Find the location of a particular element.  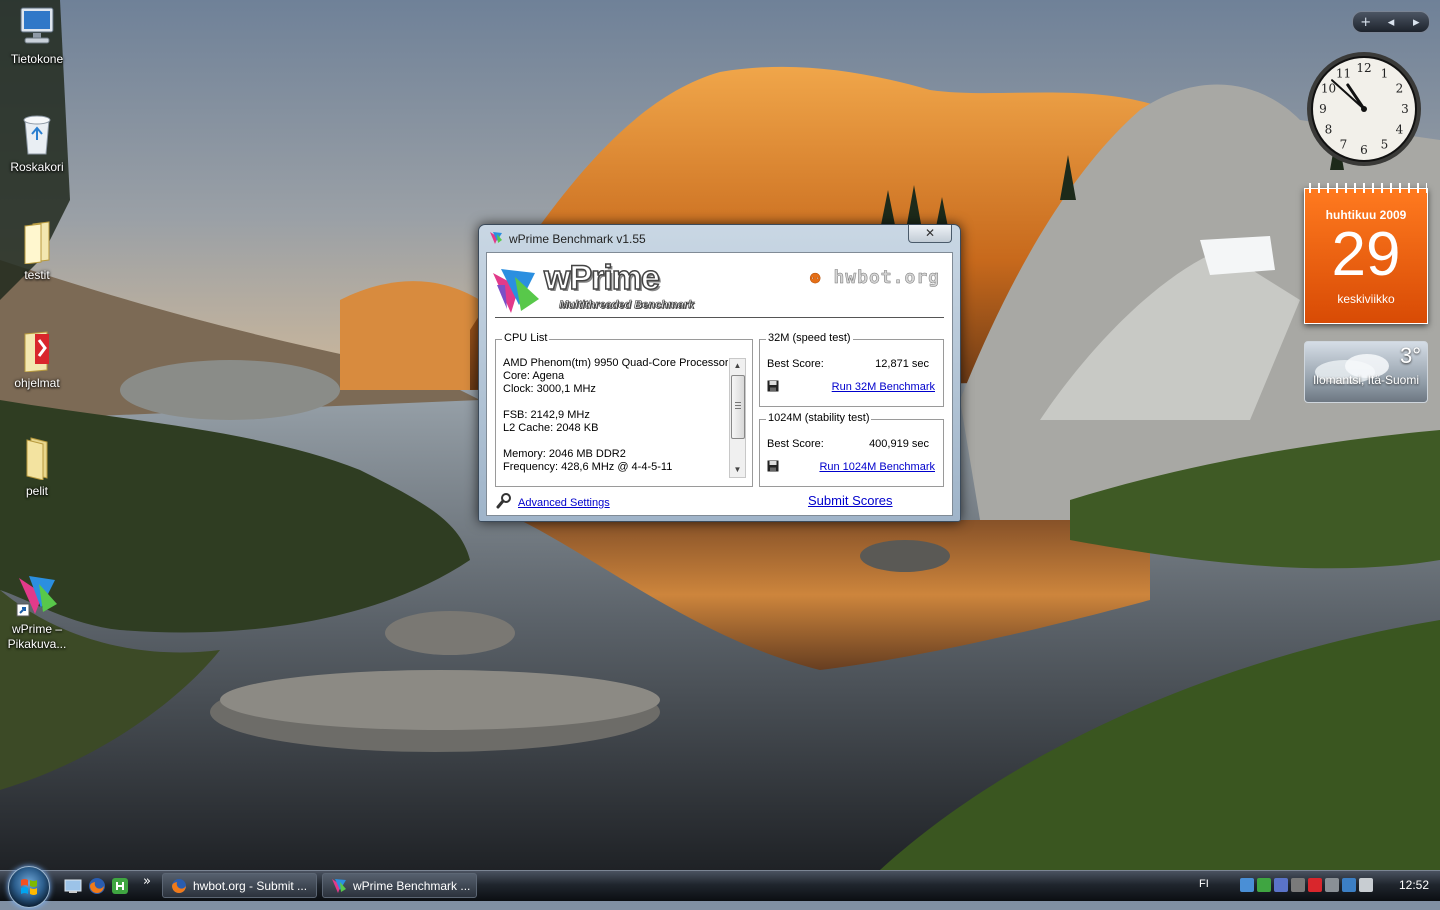

scroll-up-icon: ▲ is located at coordinates (737, 366).